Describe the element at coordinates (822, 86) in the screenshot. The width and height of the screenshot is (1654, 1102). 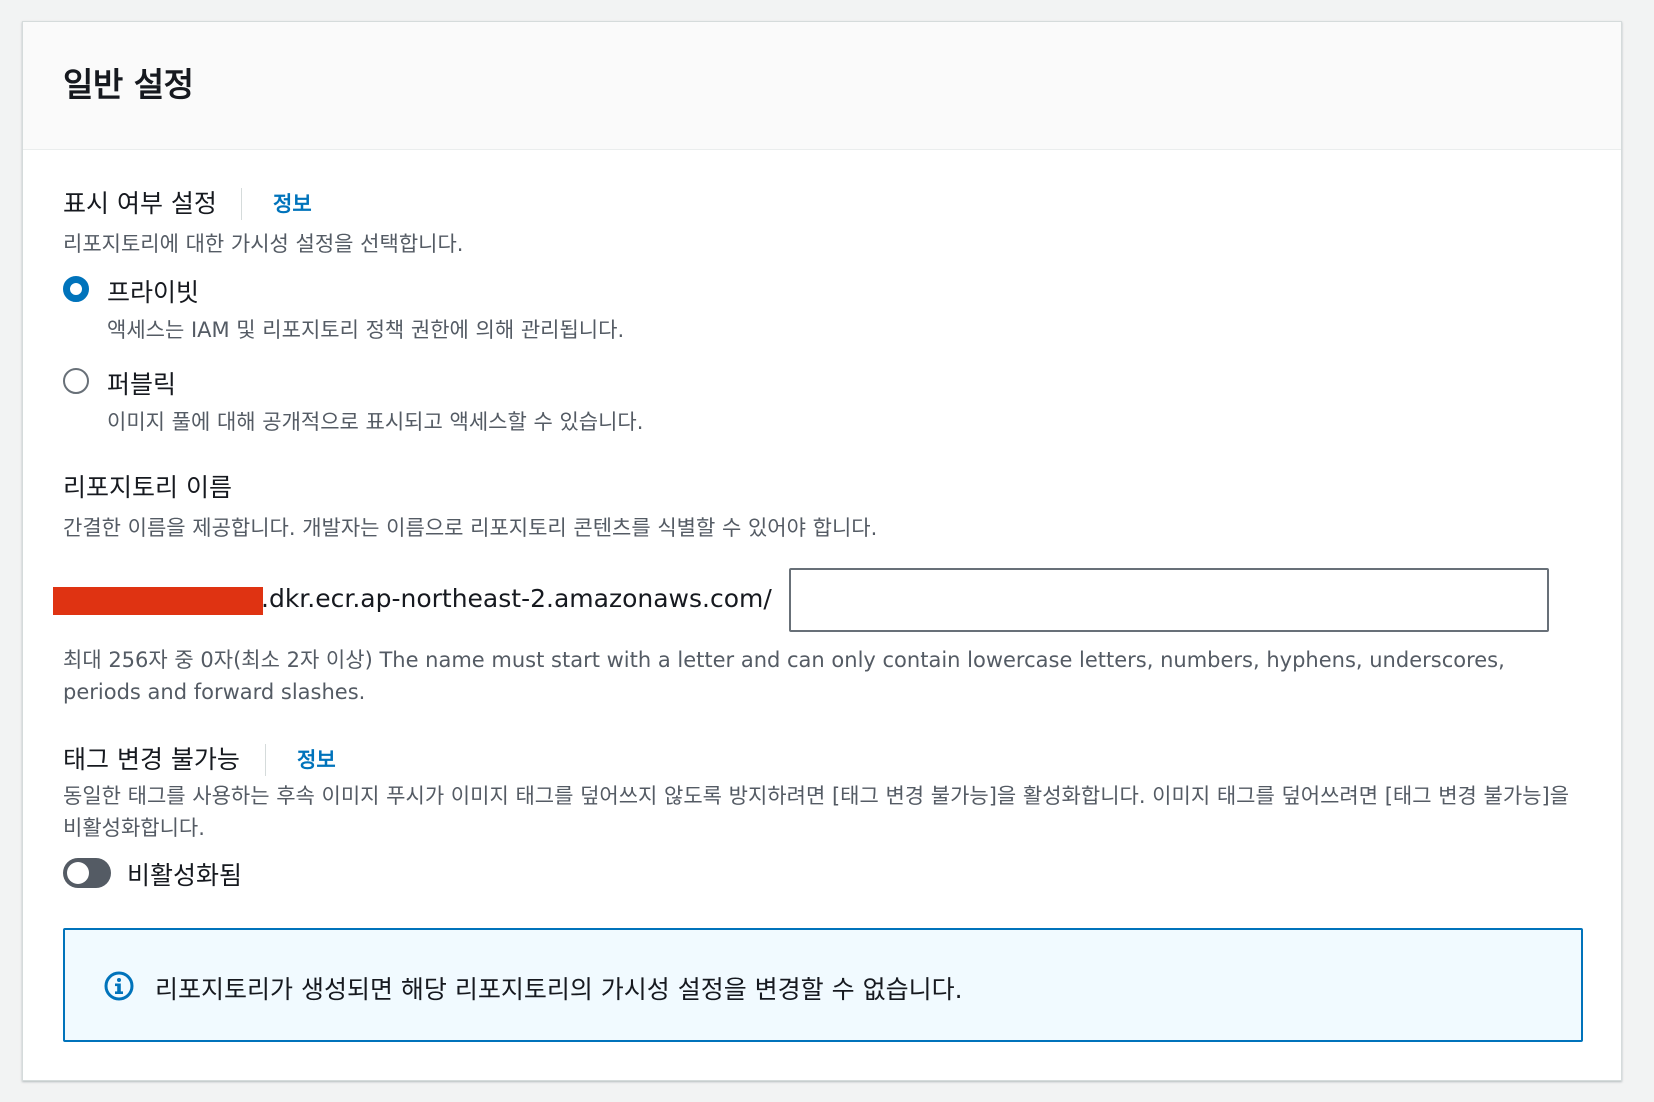
I see `panel-header: 일반 설정` at that location.